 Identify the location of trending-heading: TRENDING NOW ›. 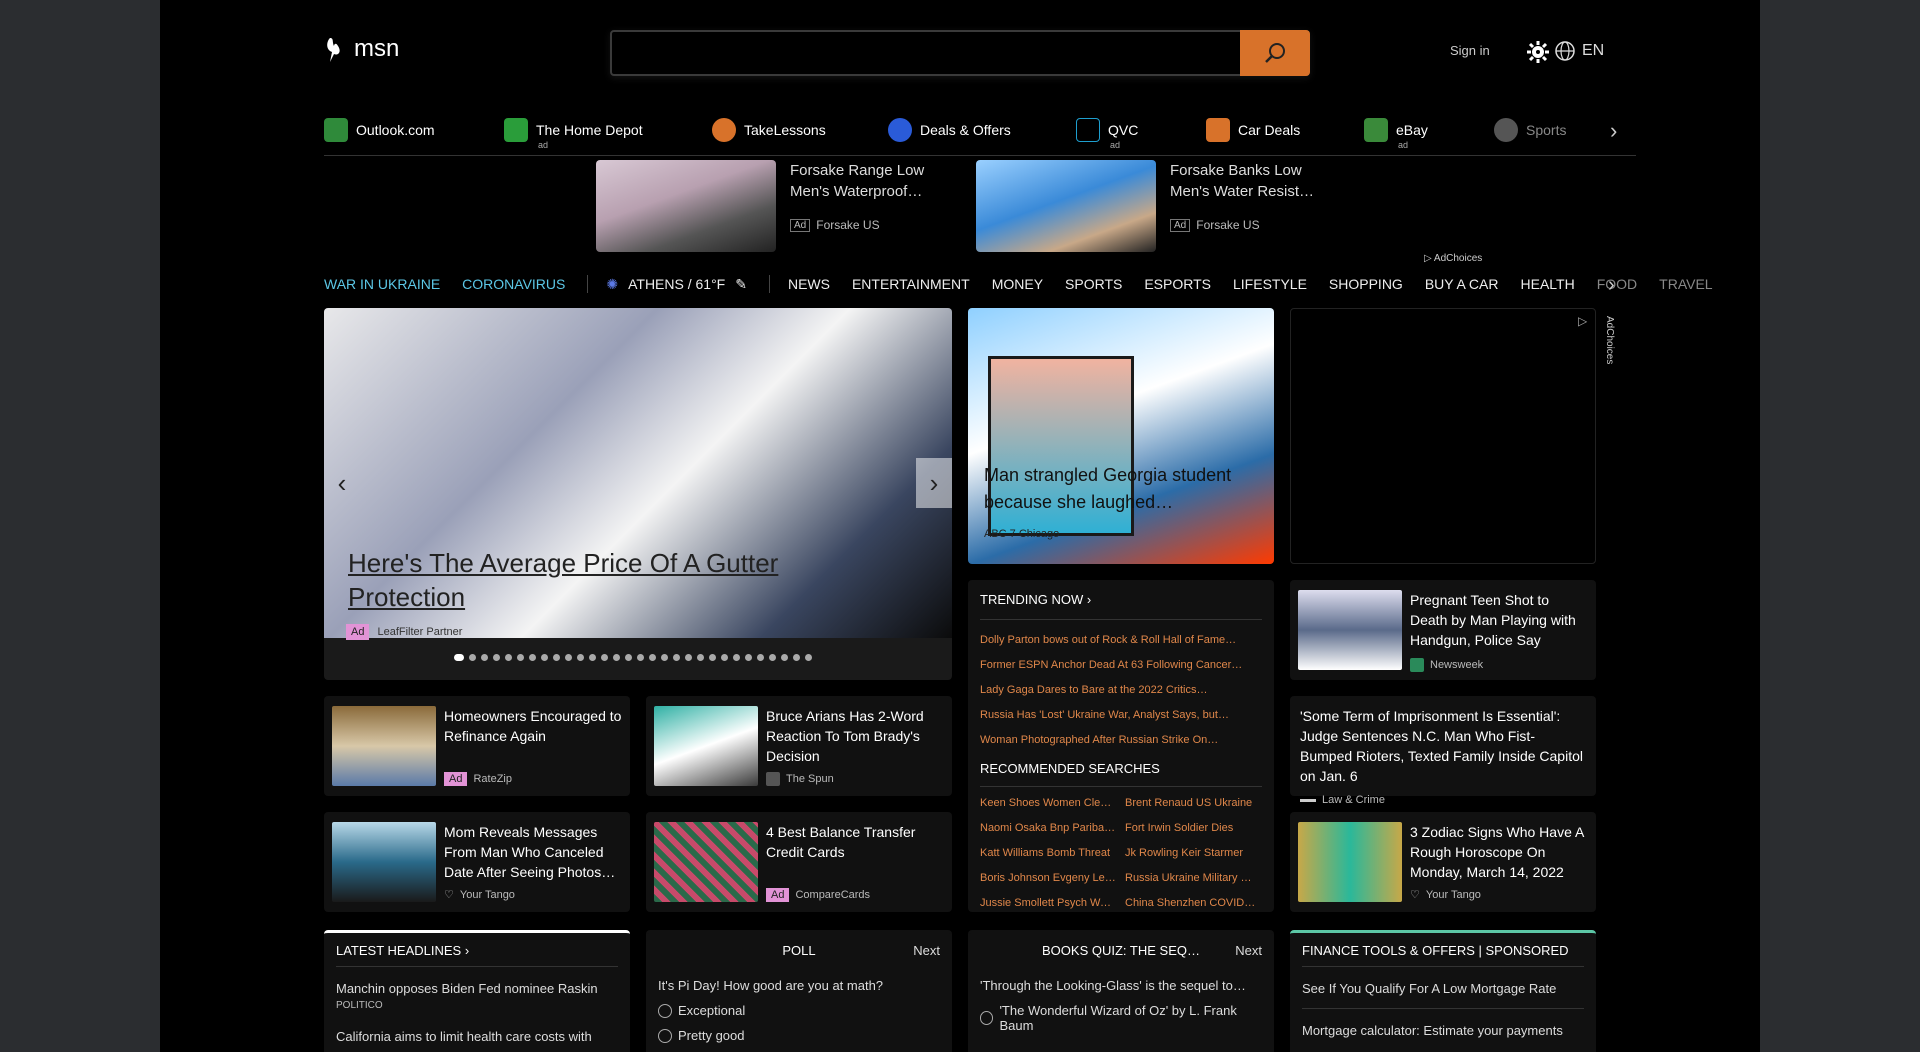
(1121, 606).